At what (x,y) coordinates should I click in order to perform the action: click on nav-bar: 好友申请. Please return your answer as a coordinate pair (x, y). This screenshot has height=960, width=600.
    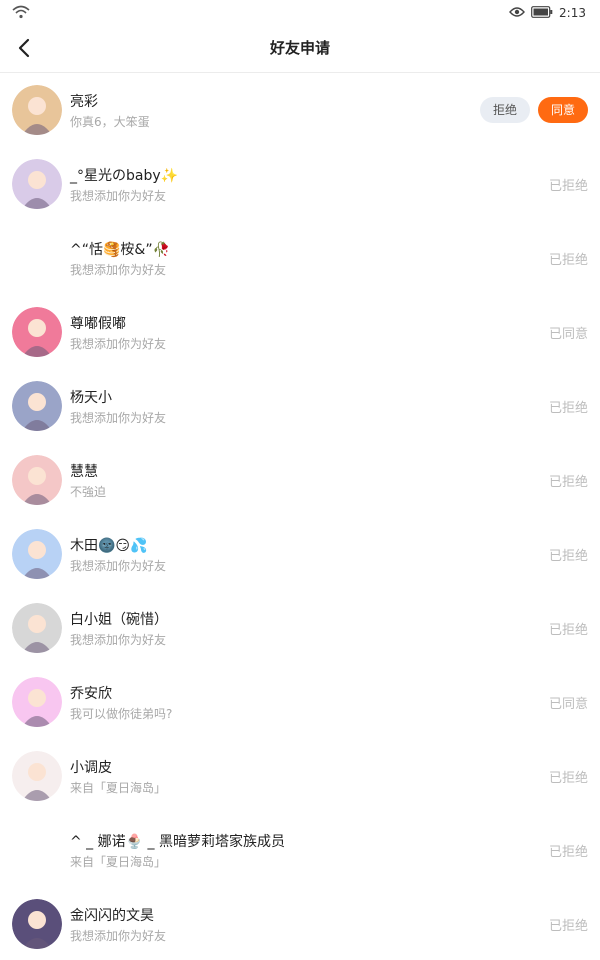
    Looking at the image, I should click on (300, 48).